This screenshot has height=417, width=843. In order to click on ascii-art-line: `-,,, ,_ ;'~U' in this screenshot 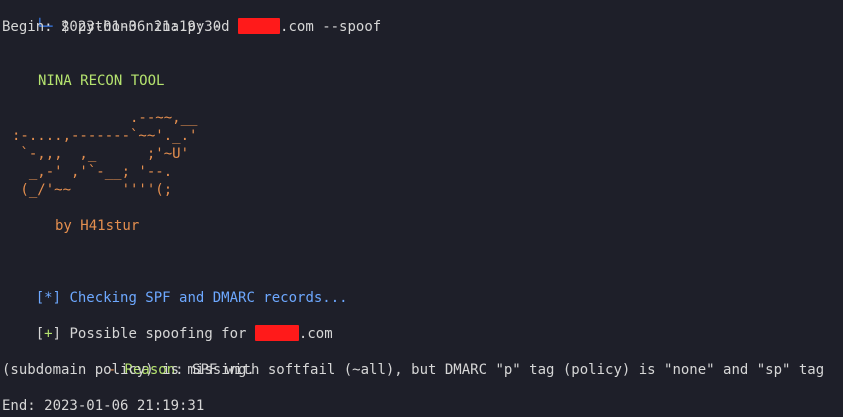, I will do `click(101, 154)`.